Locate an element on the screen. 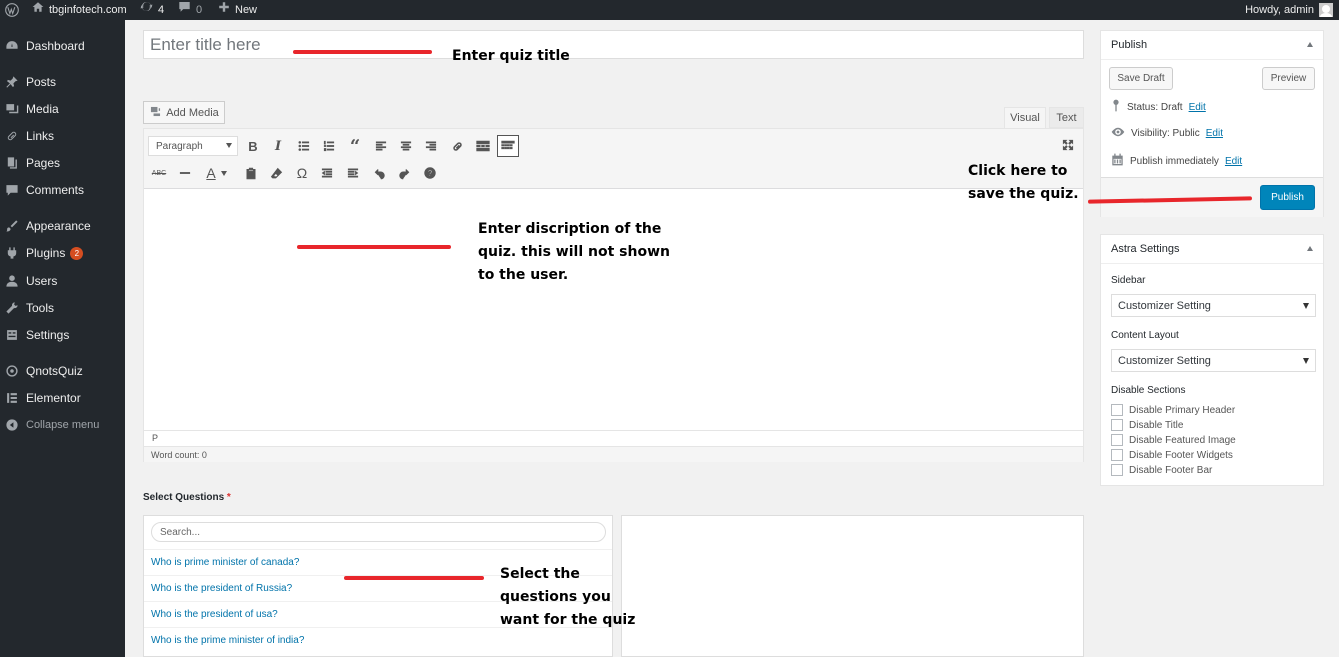 The width and height of the screenshot is (1339, 657). outdent-icon is located at coordinates (327, 173).